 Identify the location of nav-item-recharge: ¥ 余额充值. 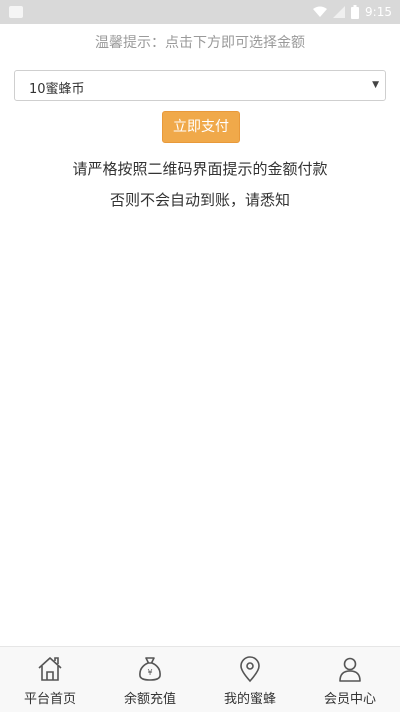
(150, 679).